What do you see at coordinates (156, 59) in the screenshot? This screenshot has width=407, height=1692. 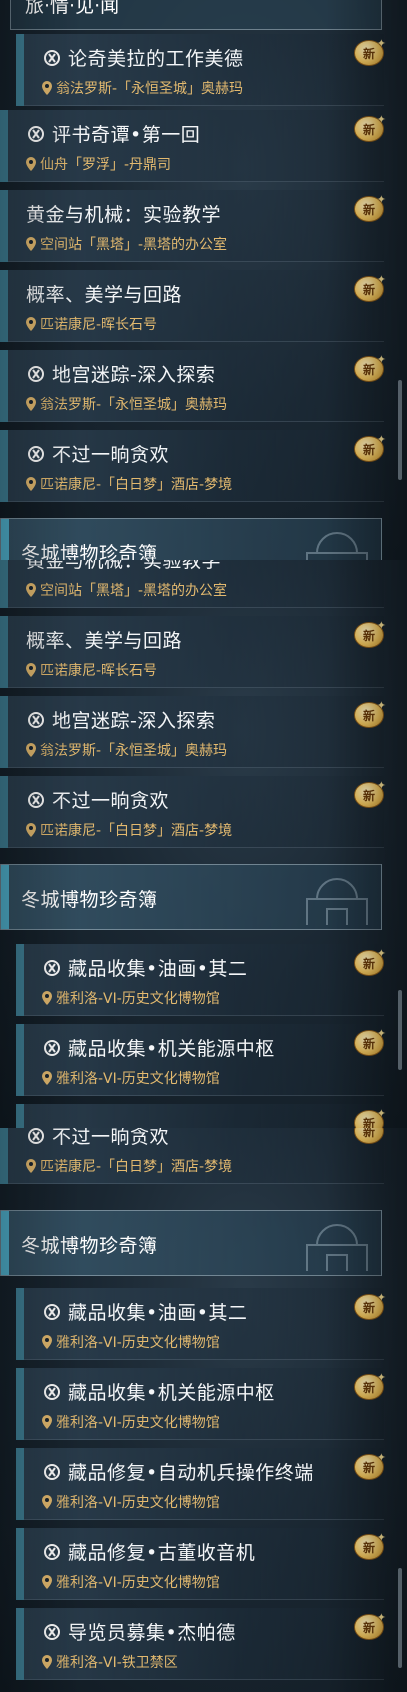 I see `quest-title: 论奇美拉的工作美德` at bounding box center [156, 59].